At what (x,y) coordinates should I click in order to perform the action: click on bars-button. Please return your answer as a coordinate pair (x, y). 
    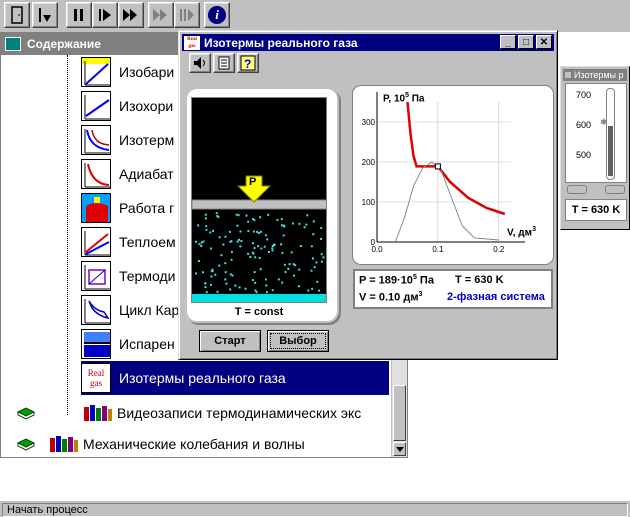
    Looking at the image, I should click on (187, 15).